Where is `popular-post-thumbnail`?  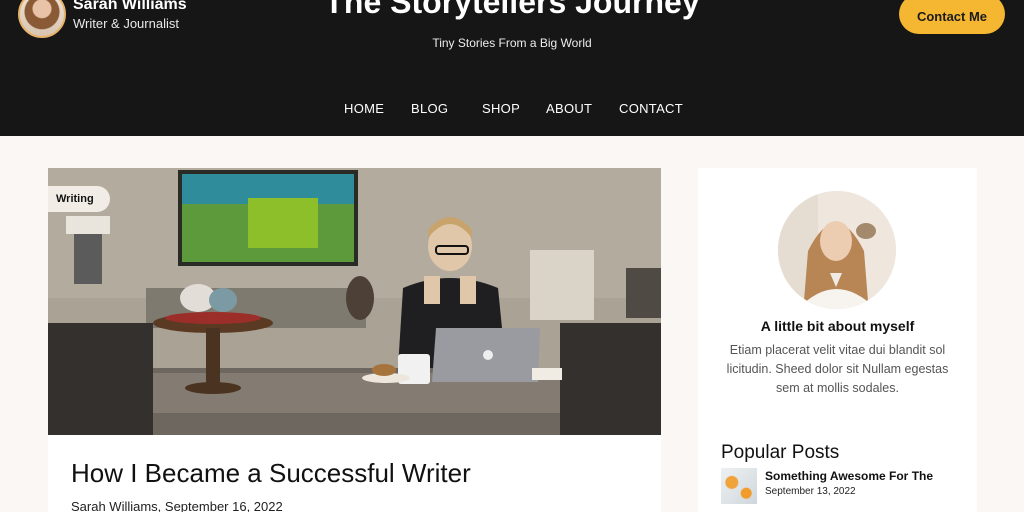
popular-post-thumbnail is located at coordinates (739, 486).